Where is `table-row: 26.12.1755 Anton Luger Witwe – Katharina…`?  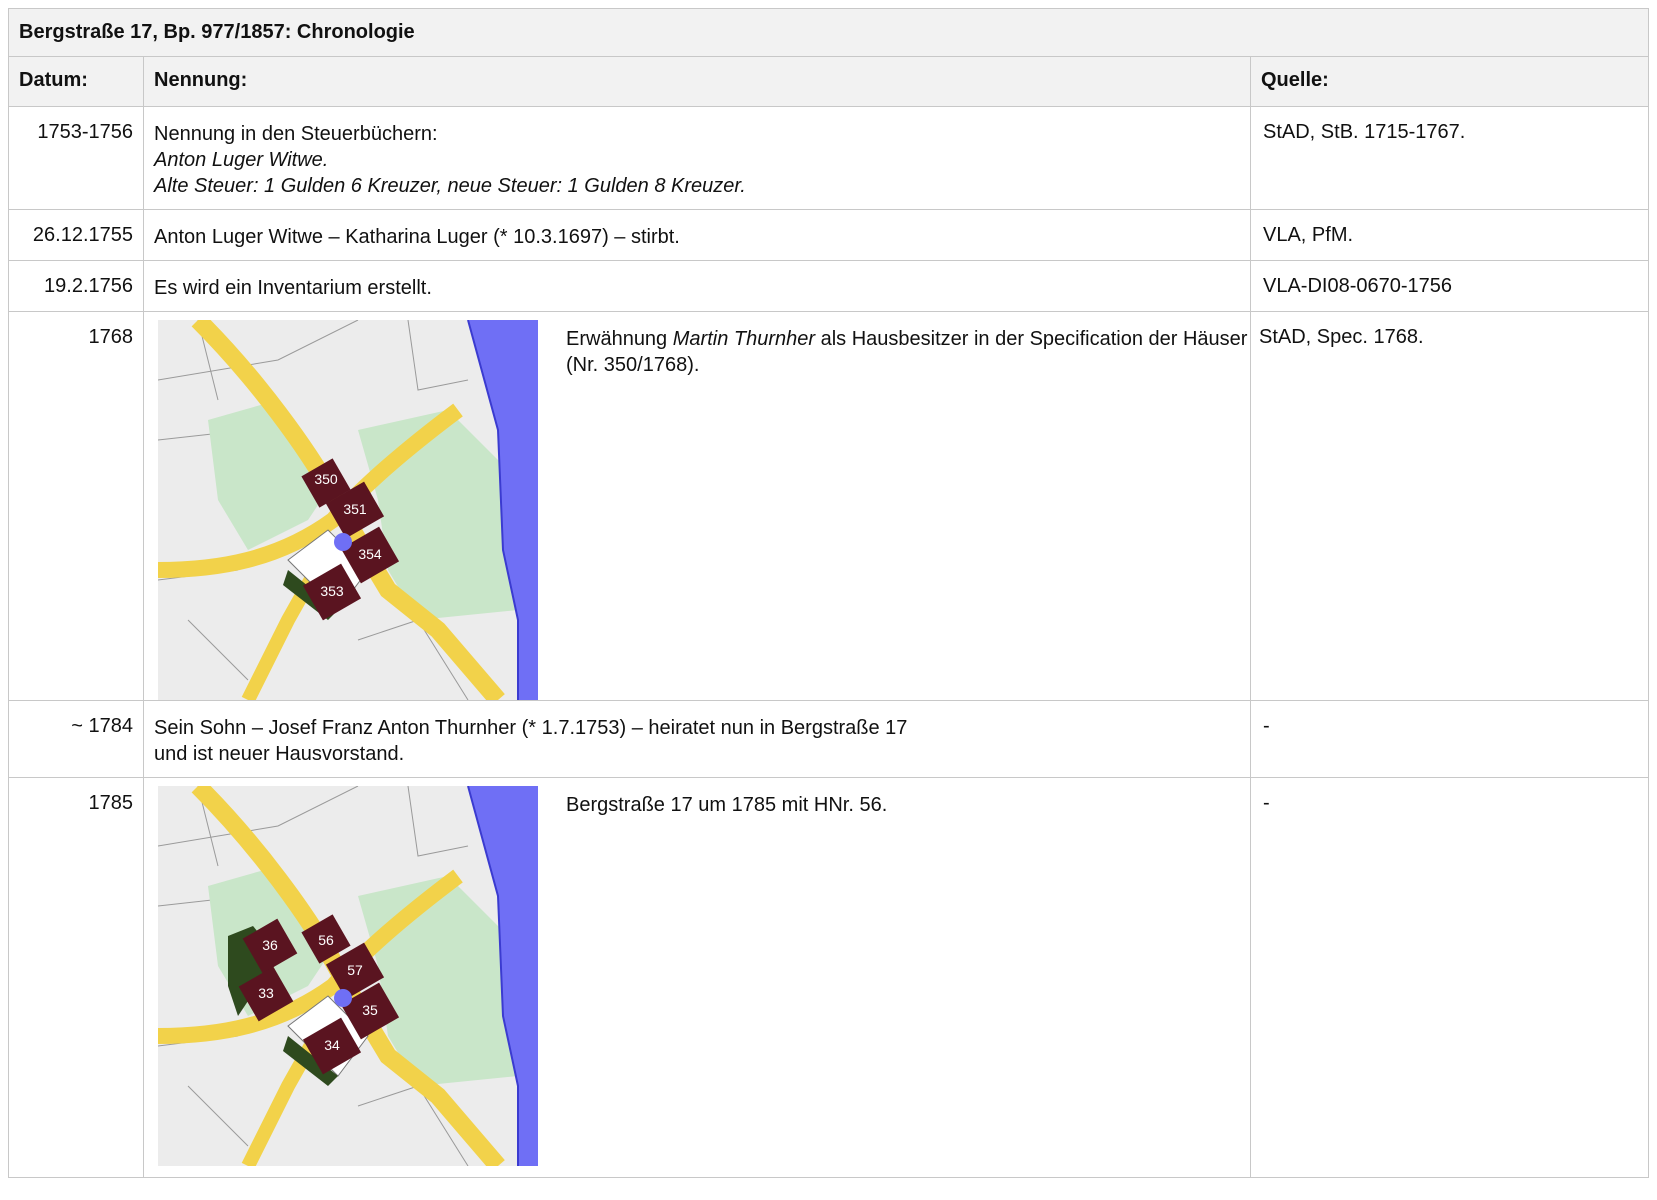 table-row: 26.12.1755 Anton Luger Witwe – Katharina… is located at coordinates (829, 235).